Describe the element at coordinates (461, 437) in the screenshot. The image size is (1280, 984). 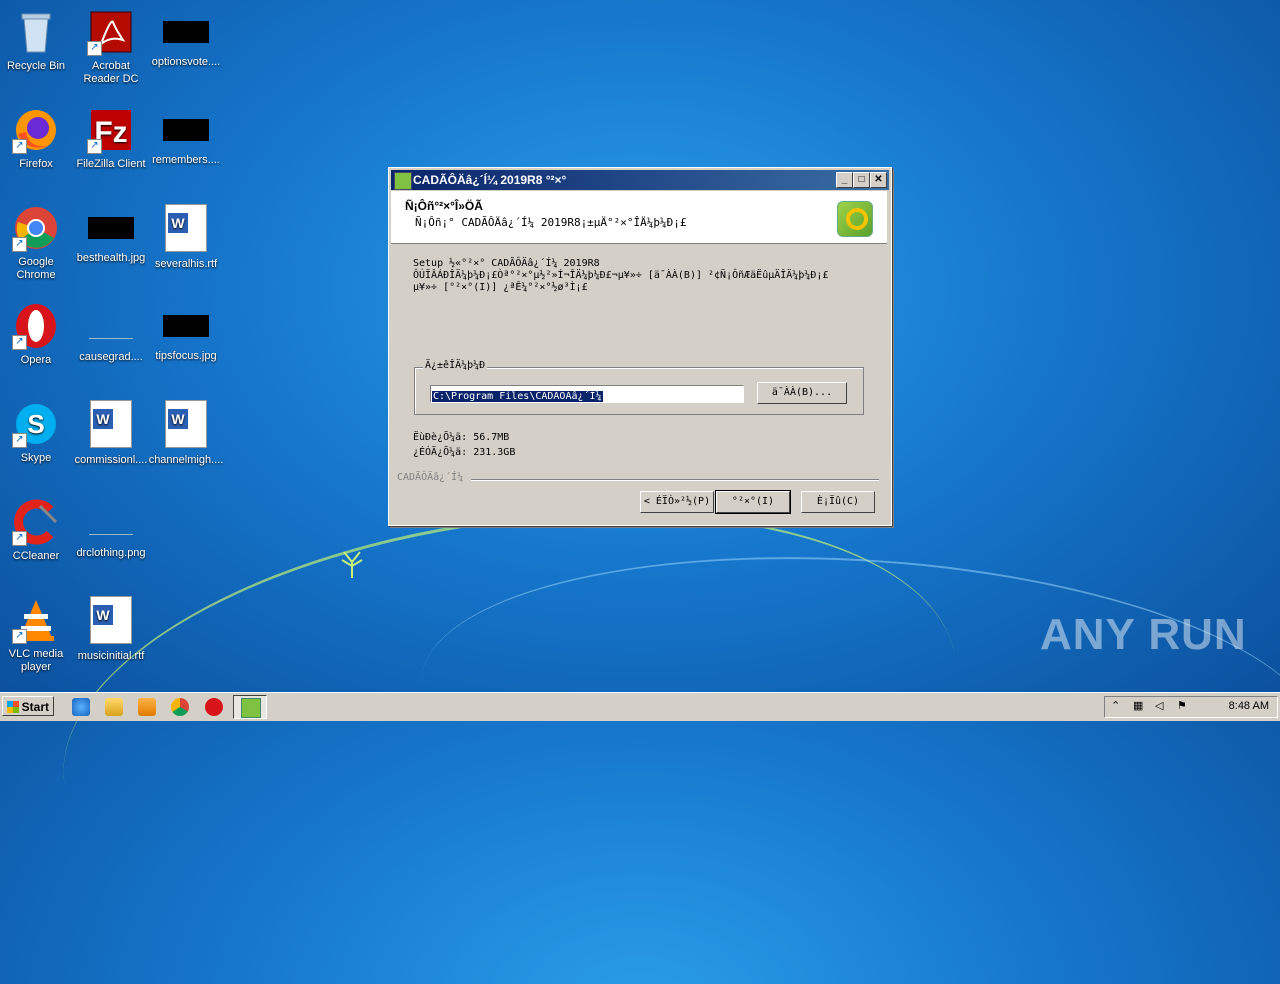
I see `space-required: ËùÐè¿Õ¼ä: 56.7MB` at that location.